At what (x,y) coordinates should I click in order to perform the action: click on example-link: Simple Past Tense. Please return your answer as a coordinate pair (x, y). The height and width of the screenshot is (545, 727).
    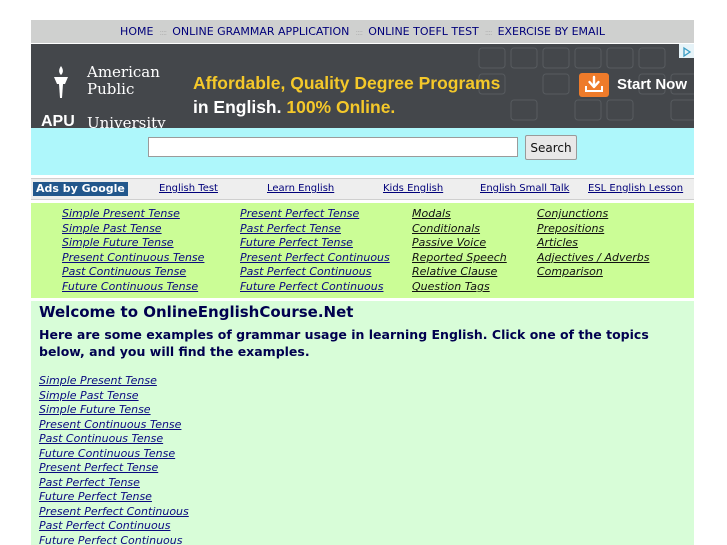
    Looking at the image, I should click on (114, 396).